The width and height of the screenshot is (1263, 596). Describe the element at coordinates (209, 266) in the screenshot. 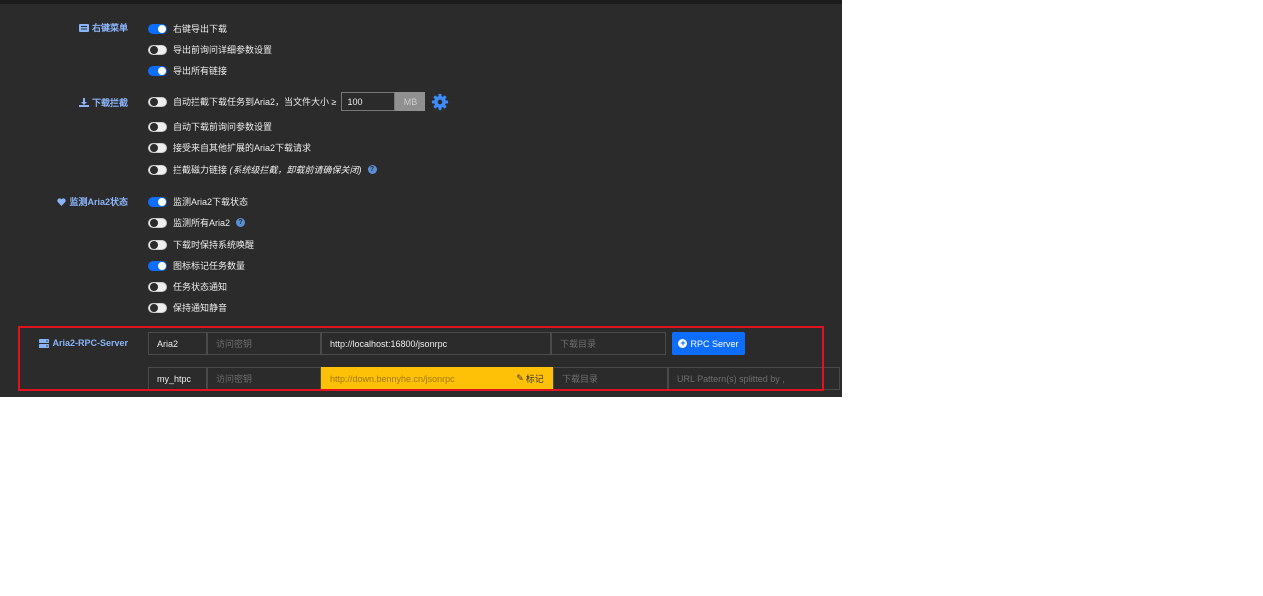

I see `option-label: 图标标记任务数量` at that location.